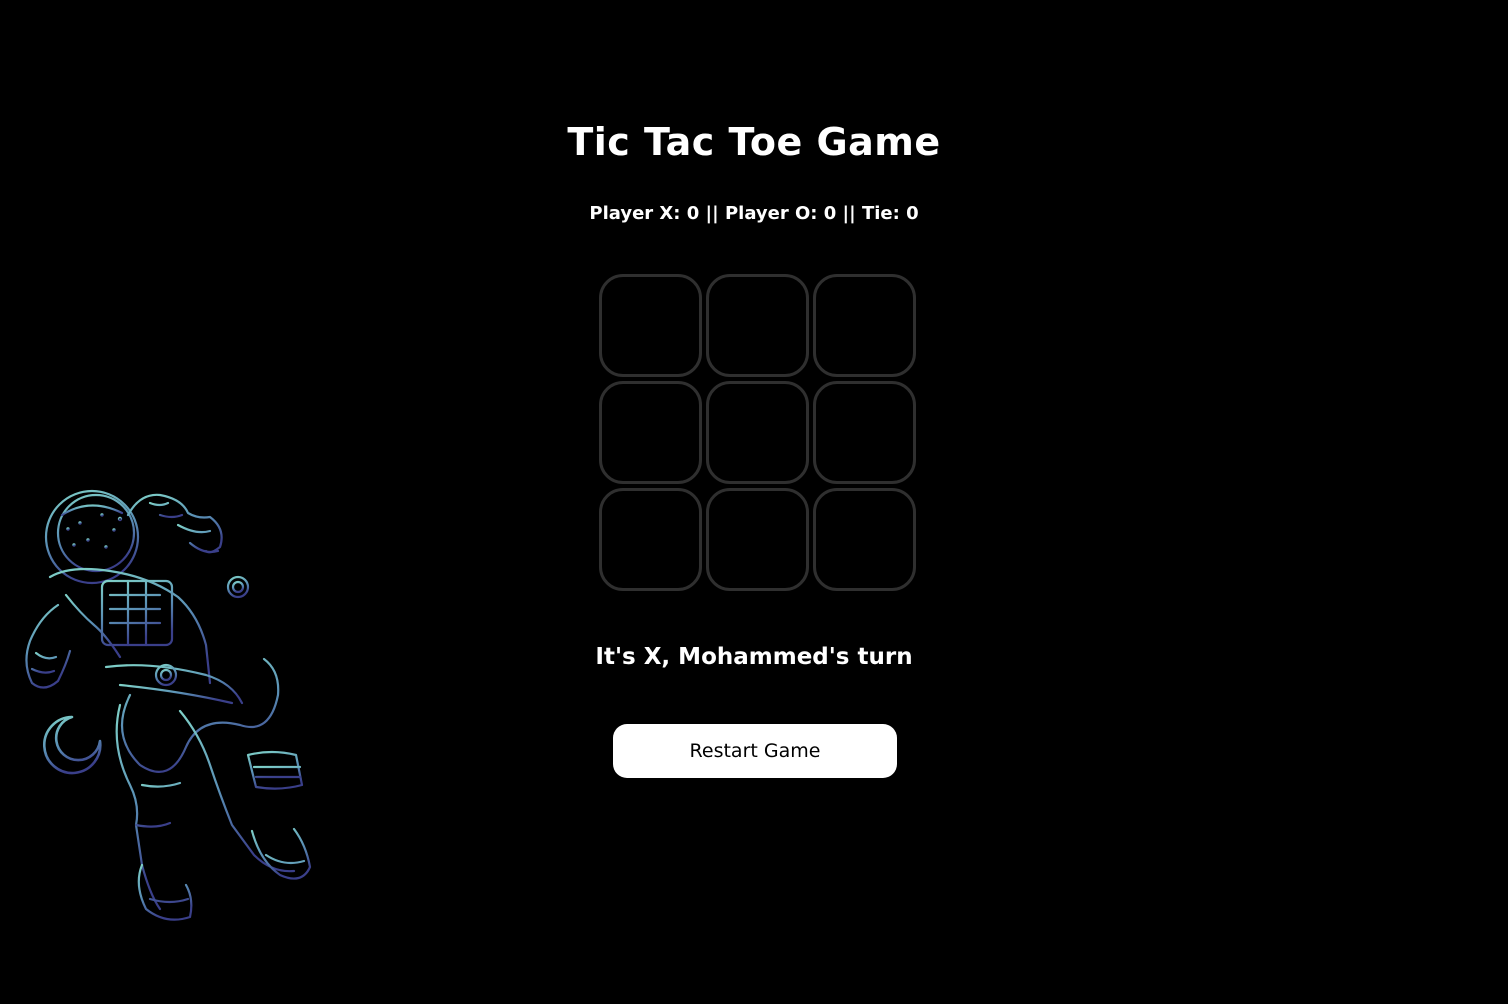 The height and width of the screenshot is (1004, 1508). Describe the element at coordinates (754, 142) in the screenshot. I see `page-title: Tic Tac Toe Game` at that location.